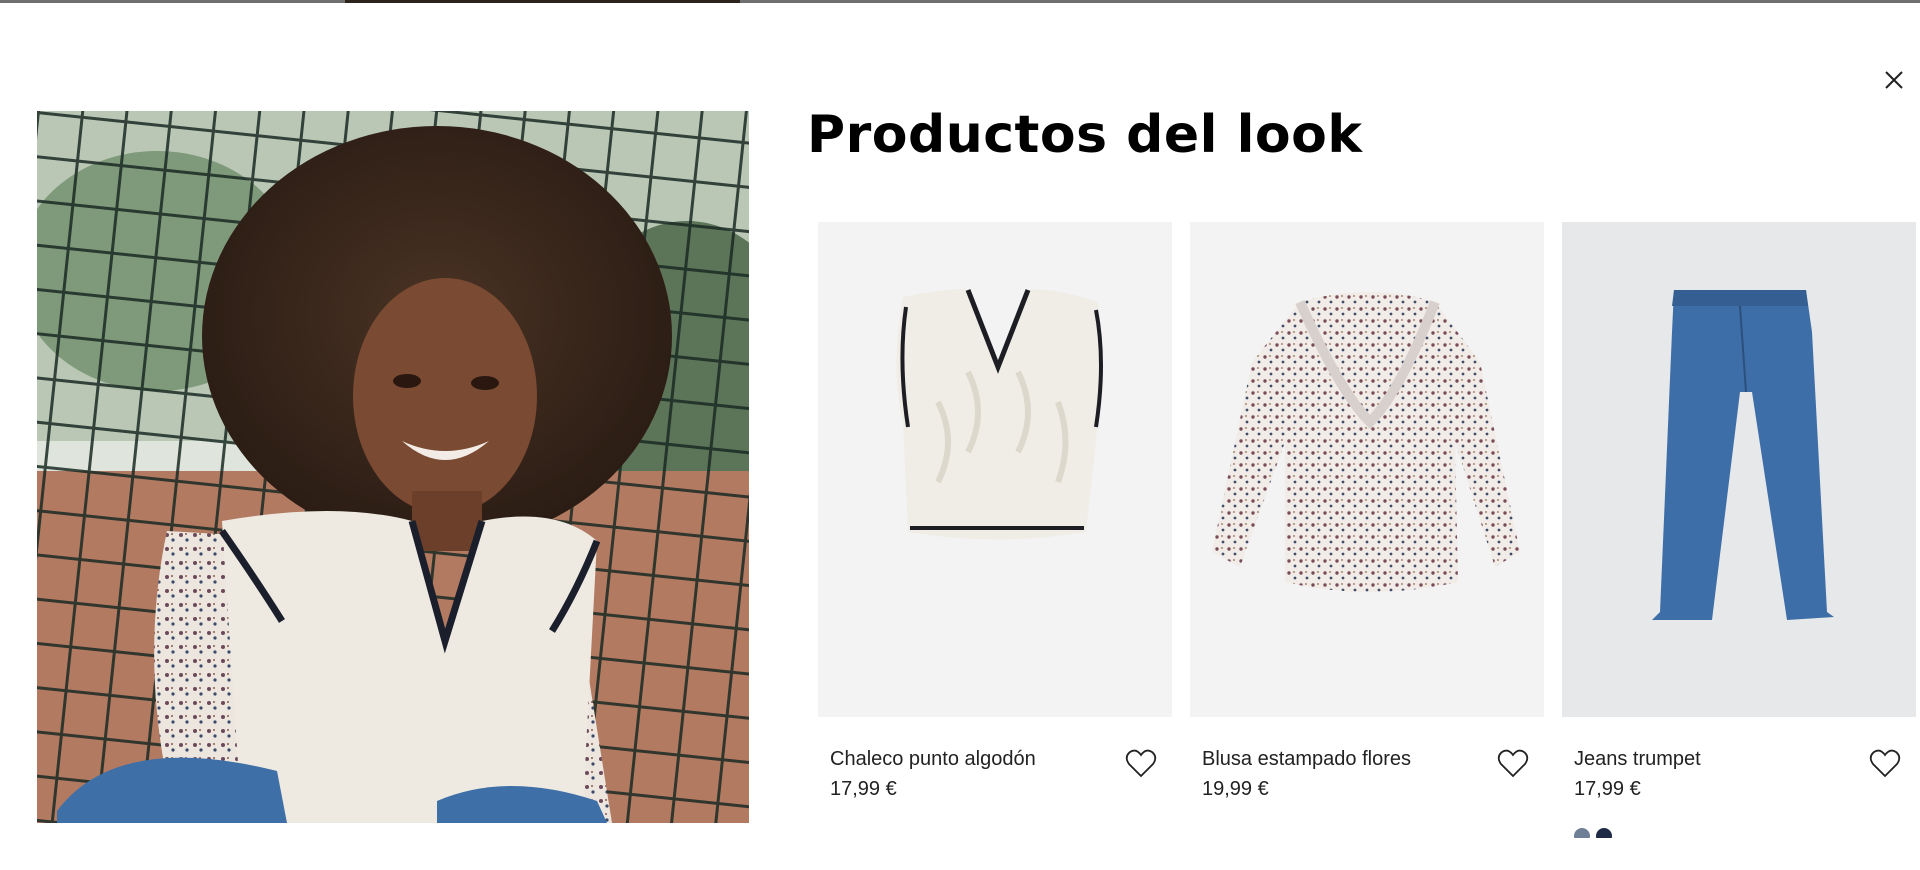  Describe the element at coordinates (1085, 135) in the screenshot. I see `look-products-title: Productos del look` at that location.